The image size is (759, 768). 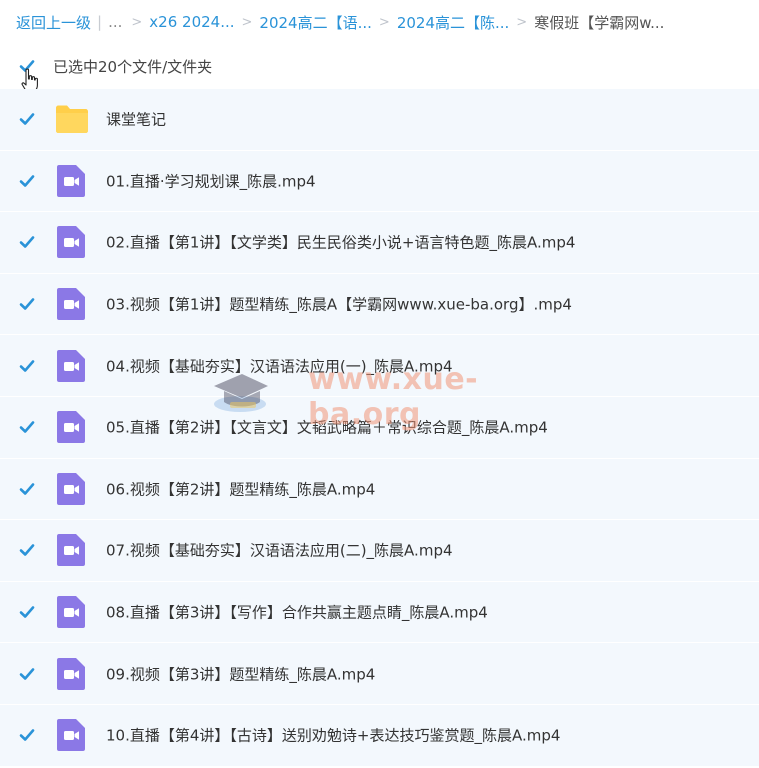 I want to click on file-row: 10.直播【第4讲】【古诗】送别劝勉诗+表达技巧鉴赏题_陈晨A.mp4, so click(x=379, y=735).